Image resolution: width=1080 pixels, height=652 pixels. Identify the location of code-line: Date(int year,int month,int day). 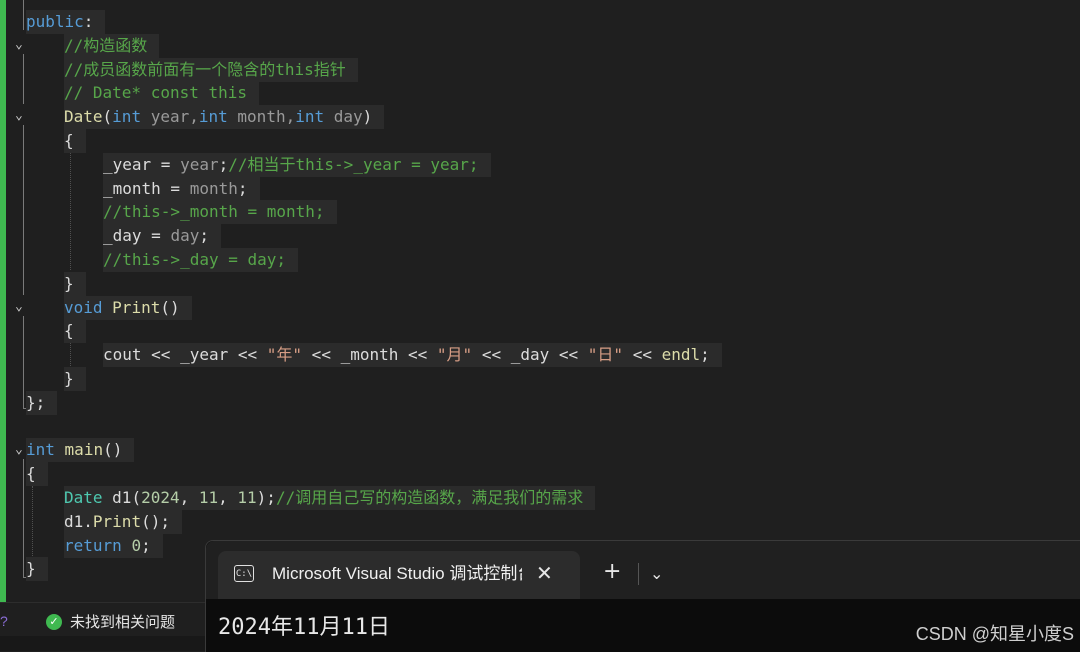
(224, 117).